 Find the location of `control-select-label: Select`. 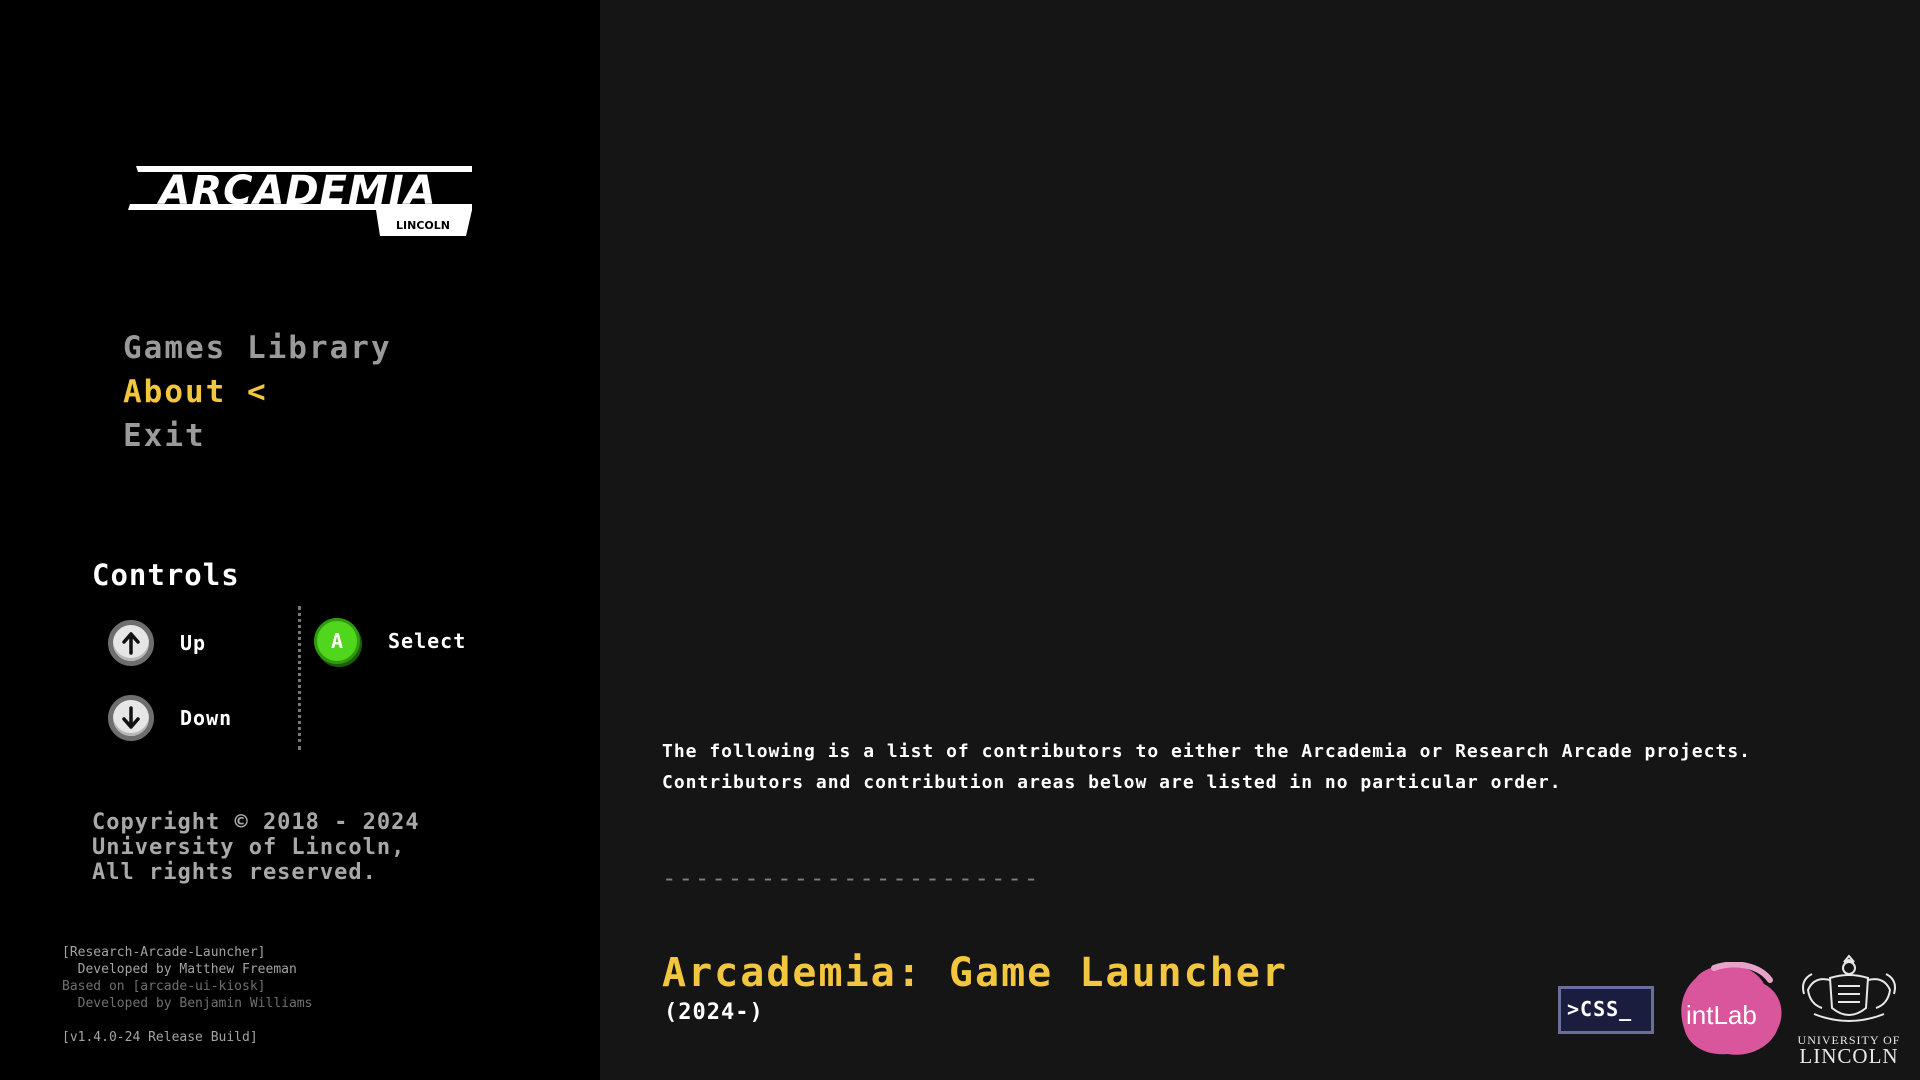

control-select-label: Select is located at coordinates (427, 641).